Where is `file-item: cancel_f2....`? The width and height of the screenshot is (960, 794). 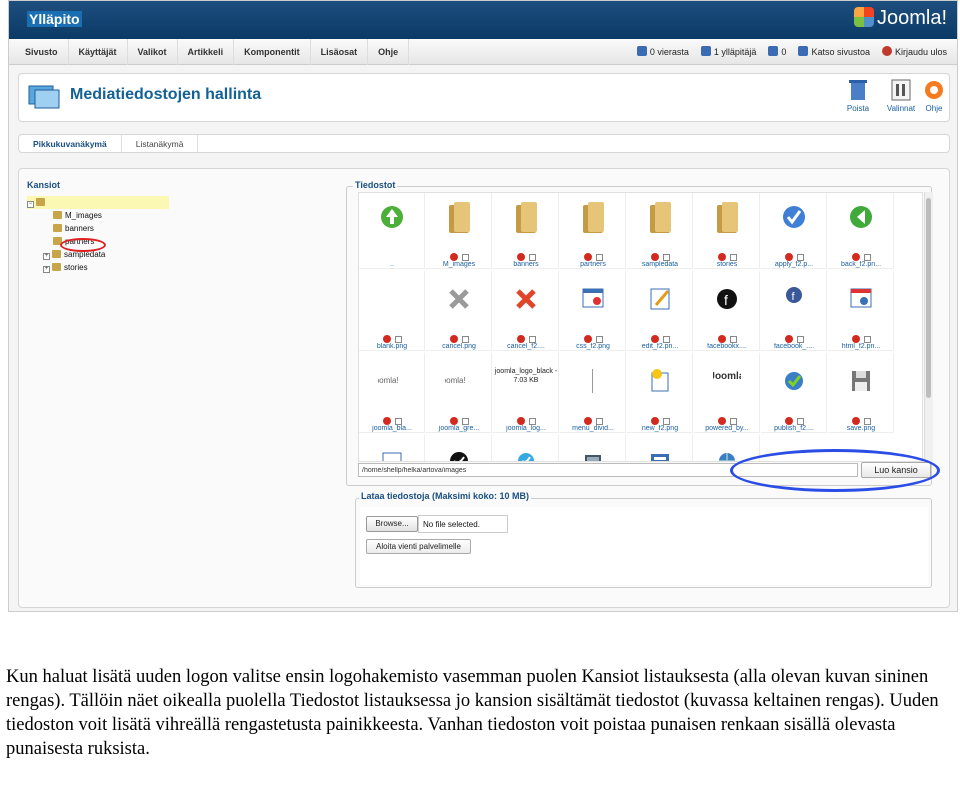 file-item: cancel_f2.... is located at coordinates (526, 311).